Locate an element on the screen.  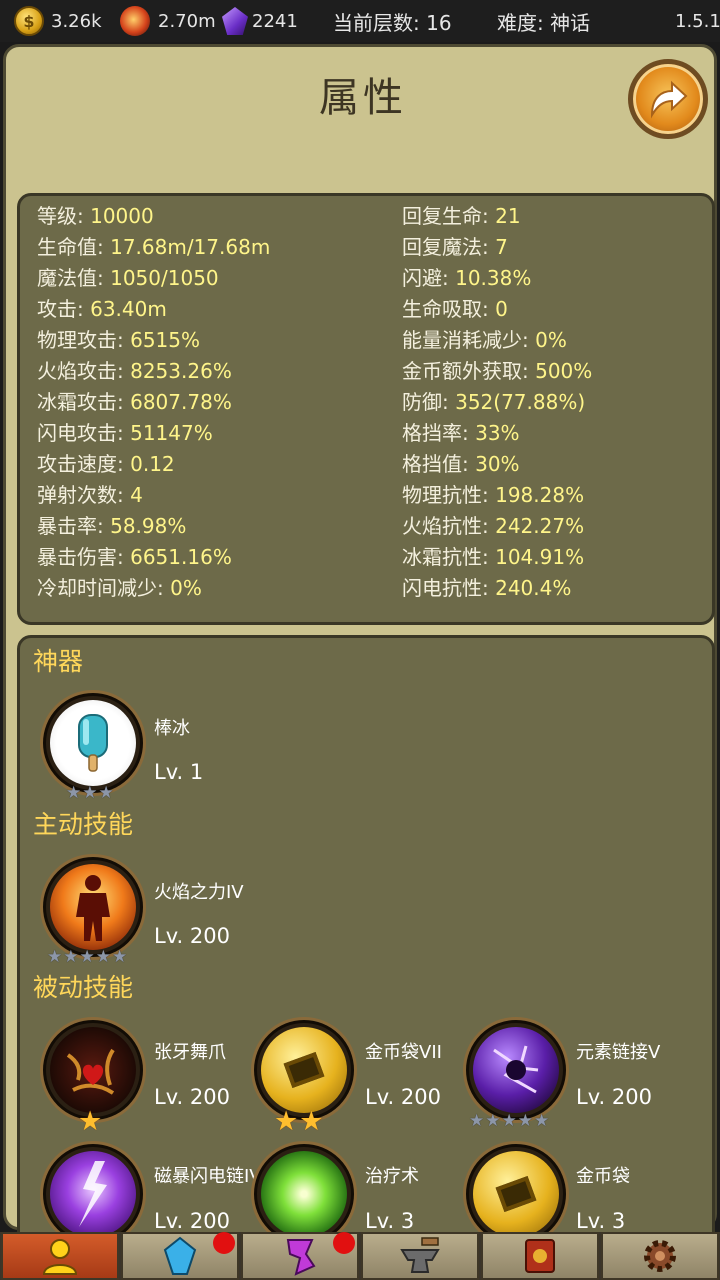
passive-skill-stars-2: ★ ★ is located at coordinates (298, 1121).